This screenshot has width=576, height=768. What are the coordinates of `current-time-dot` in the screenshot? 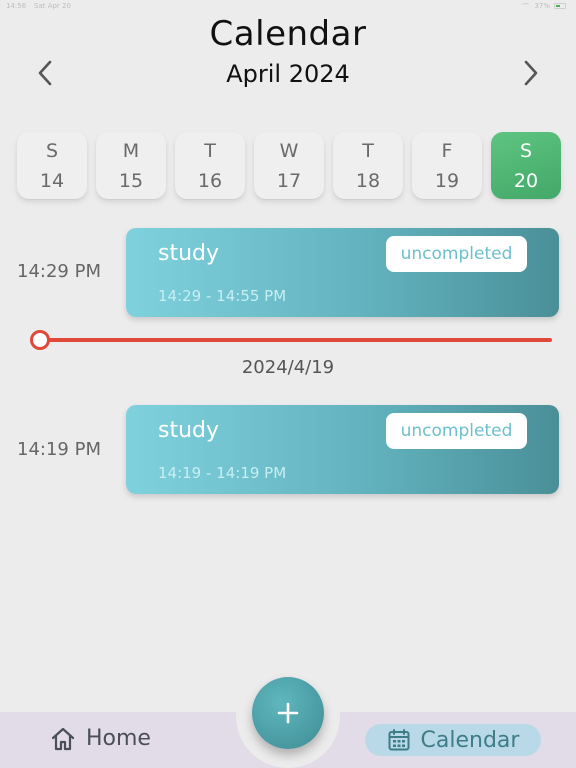 It's located at (40, 340).